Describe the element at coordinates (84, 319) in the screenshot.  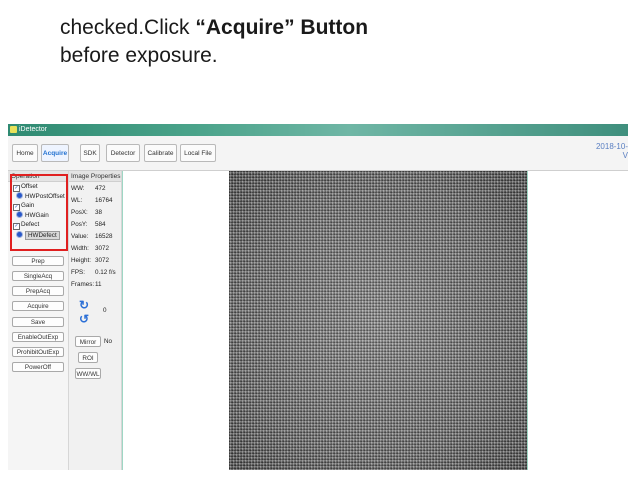
I see `rotate-counterclockwise-icon: ↺` at that location.